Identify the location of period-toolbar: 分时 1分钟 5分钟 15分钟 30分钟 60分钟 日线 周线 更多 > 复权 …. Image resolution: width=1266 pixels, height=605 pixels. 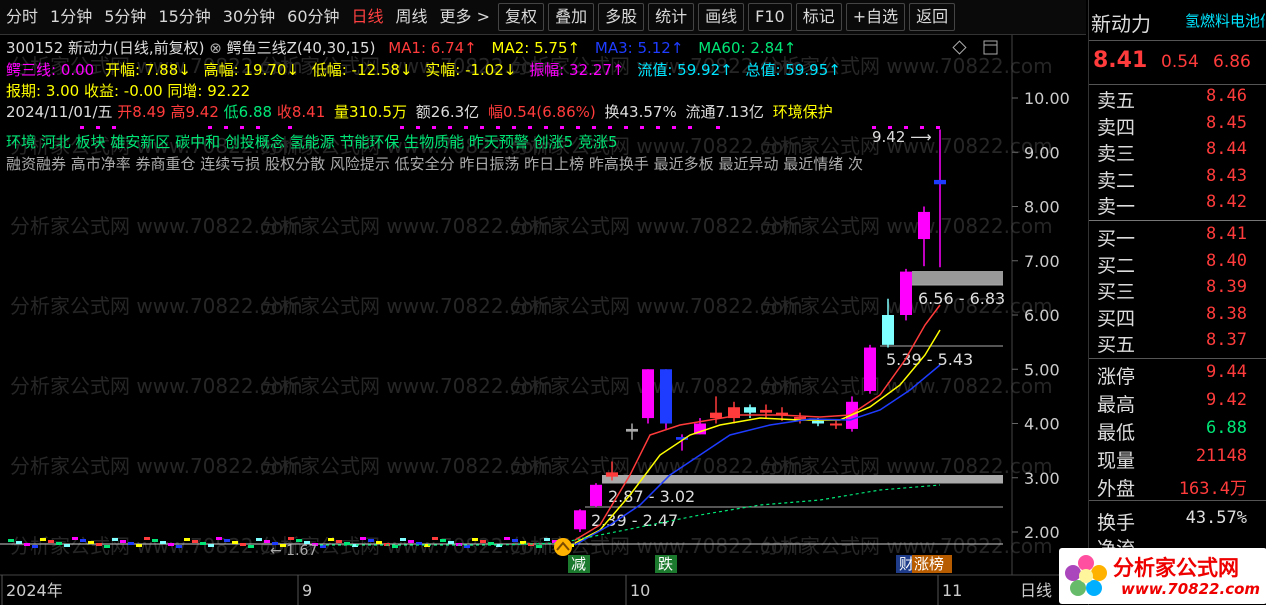
(543, 17).